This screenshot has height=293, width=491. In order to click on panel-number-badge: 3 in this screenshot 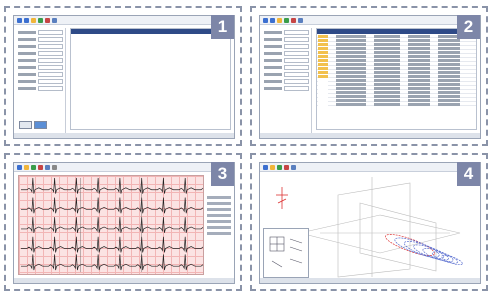, I will do `click(222, 174)`.